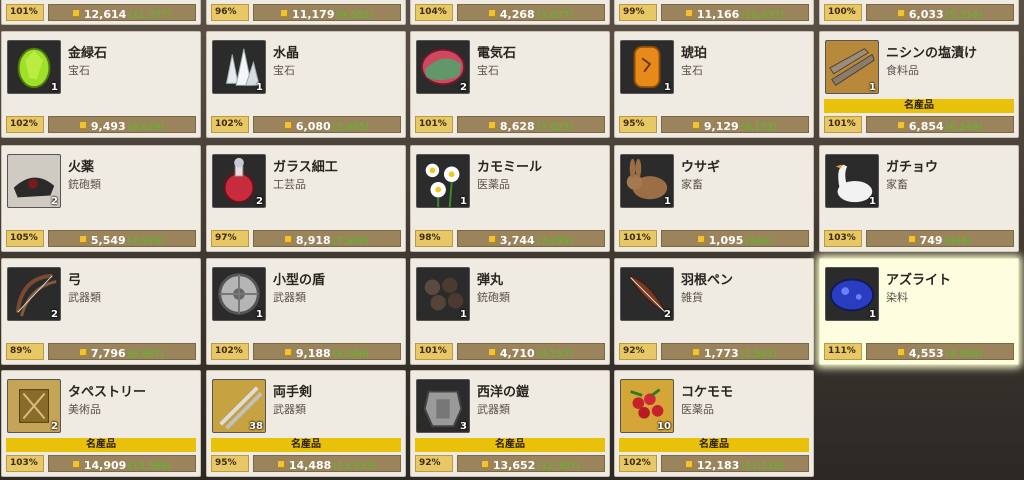 The height and width of the screenshot is (480, 1024). What do you see at coordinates (559, 466) in the screenshot?
I see `original-price: (12,307)` at bounding box center [559, 466].